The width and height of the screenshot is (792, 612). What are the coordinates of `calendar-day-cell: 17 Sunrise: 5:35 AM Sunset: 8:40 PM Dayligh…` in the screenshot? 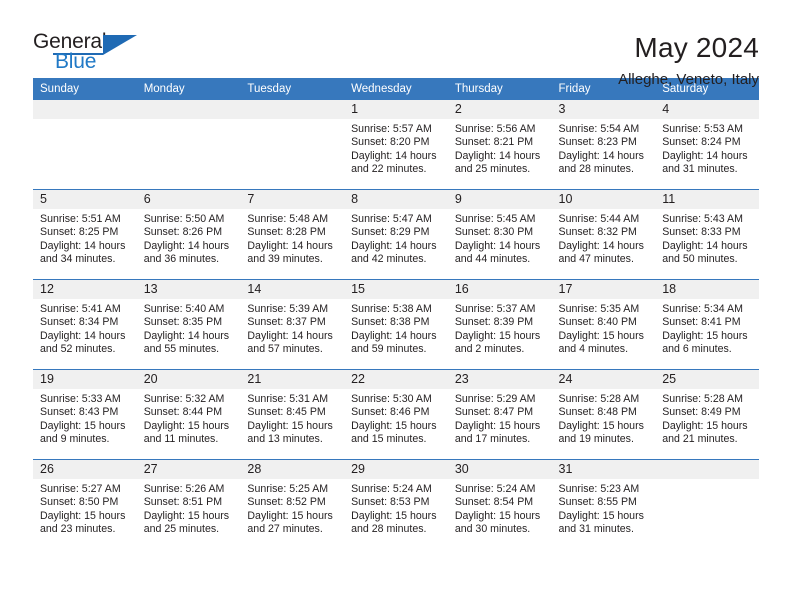 It's located at (603, 324).